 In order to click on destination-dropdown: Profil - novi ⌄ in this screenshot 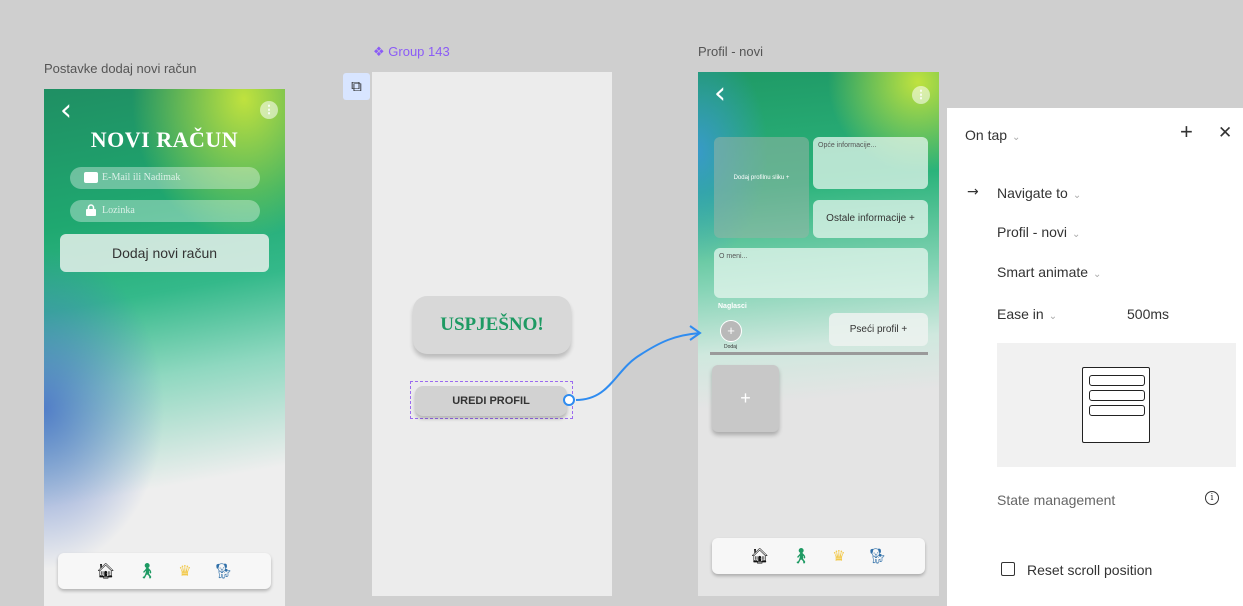, I will do `click(1038, 232)`.